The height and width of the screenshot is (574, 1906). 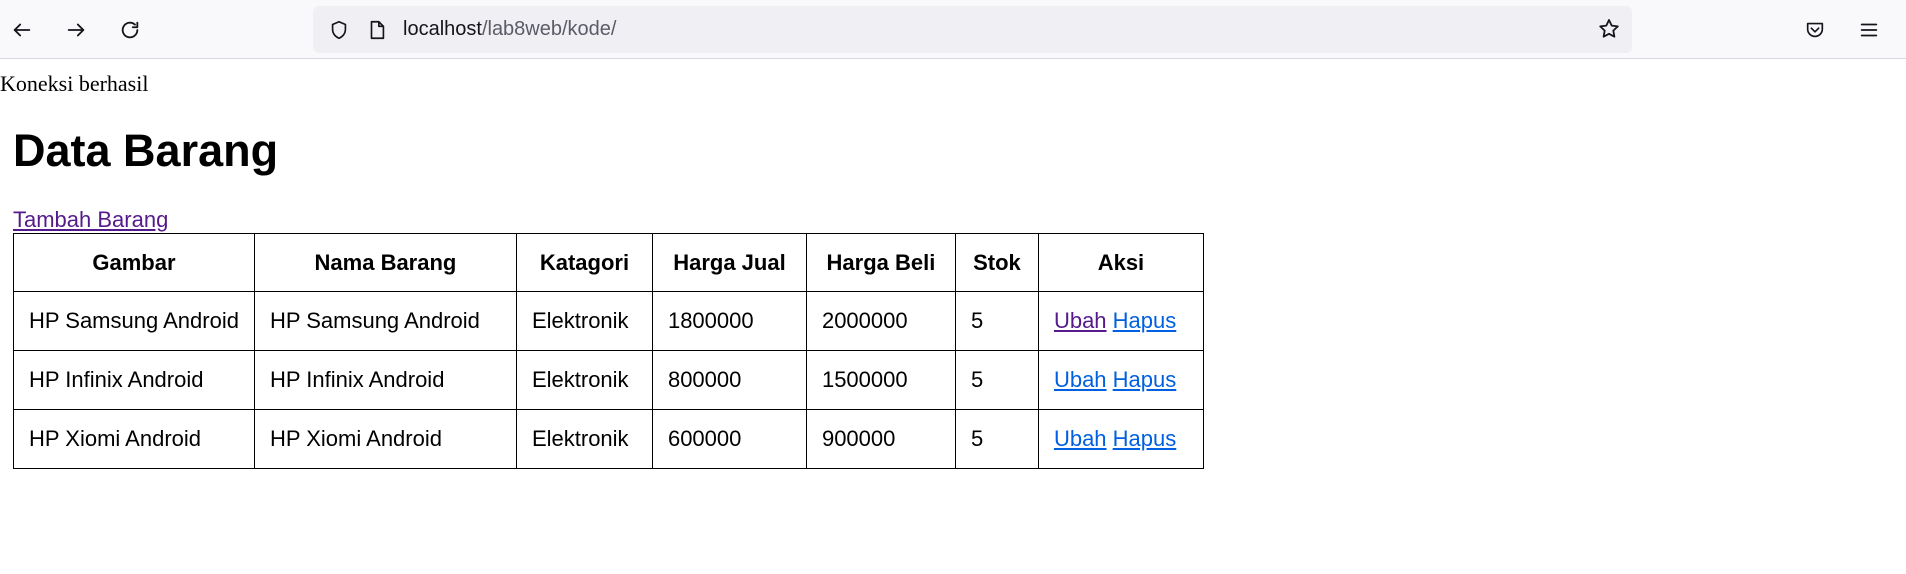 I want to click on bookmark-star-icon, so click(x=1609, y=29).